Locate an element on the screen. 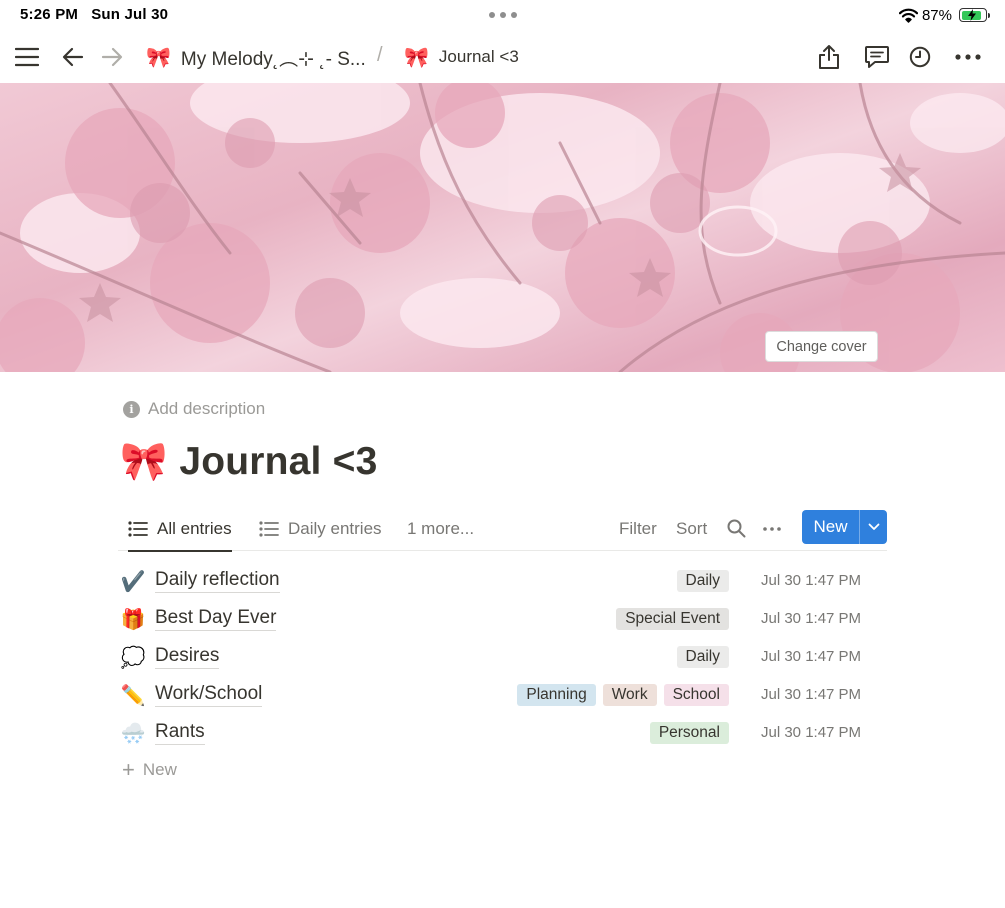 Image resolution: width=1005 pixels, height=908 pixels. chevron-down-icon is located at coordinates (873, 526).